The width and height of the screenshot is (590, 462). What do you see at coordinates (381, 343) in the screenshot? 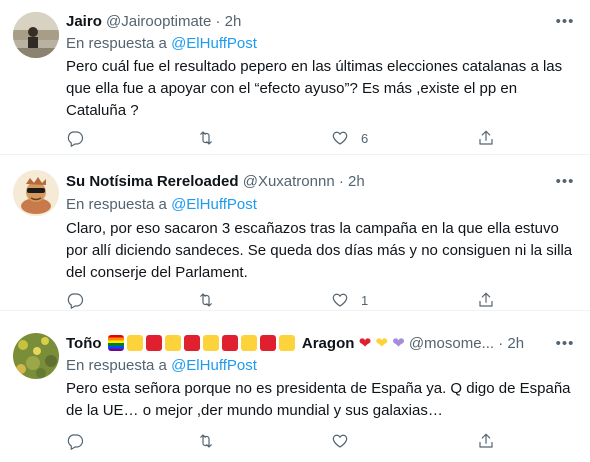
I see `yellow-heart-icon: ❤` at bounding box center [381, 343].